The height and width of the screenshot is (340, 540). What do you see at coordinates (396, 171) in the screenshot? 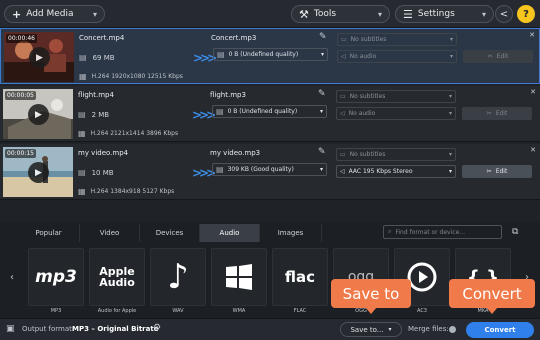
I see `audio-track-select: ◁ AAC 195 Kbps Stereo ▾` at bounding box center [396, 171].